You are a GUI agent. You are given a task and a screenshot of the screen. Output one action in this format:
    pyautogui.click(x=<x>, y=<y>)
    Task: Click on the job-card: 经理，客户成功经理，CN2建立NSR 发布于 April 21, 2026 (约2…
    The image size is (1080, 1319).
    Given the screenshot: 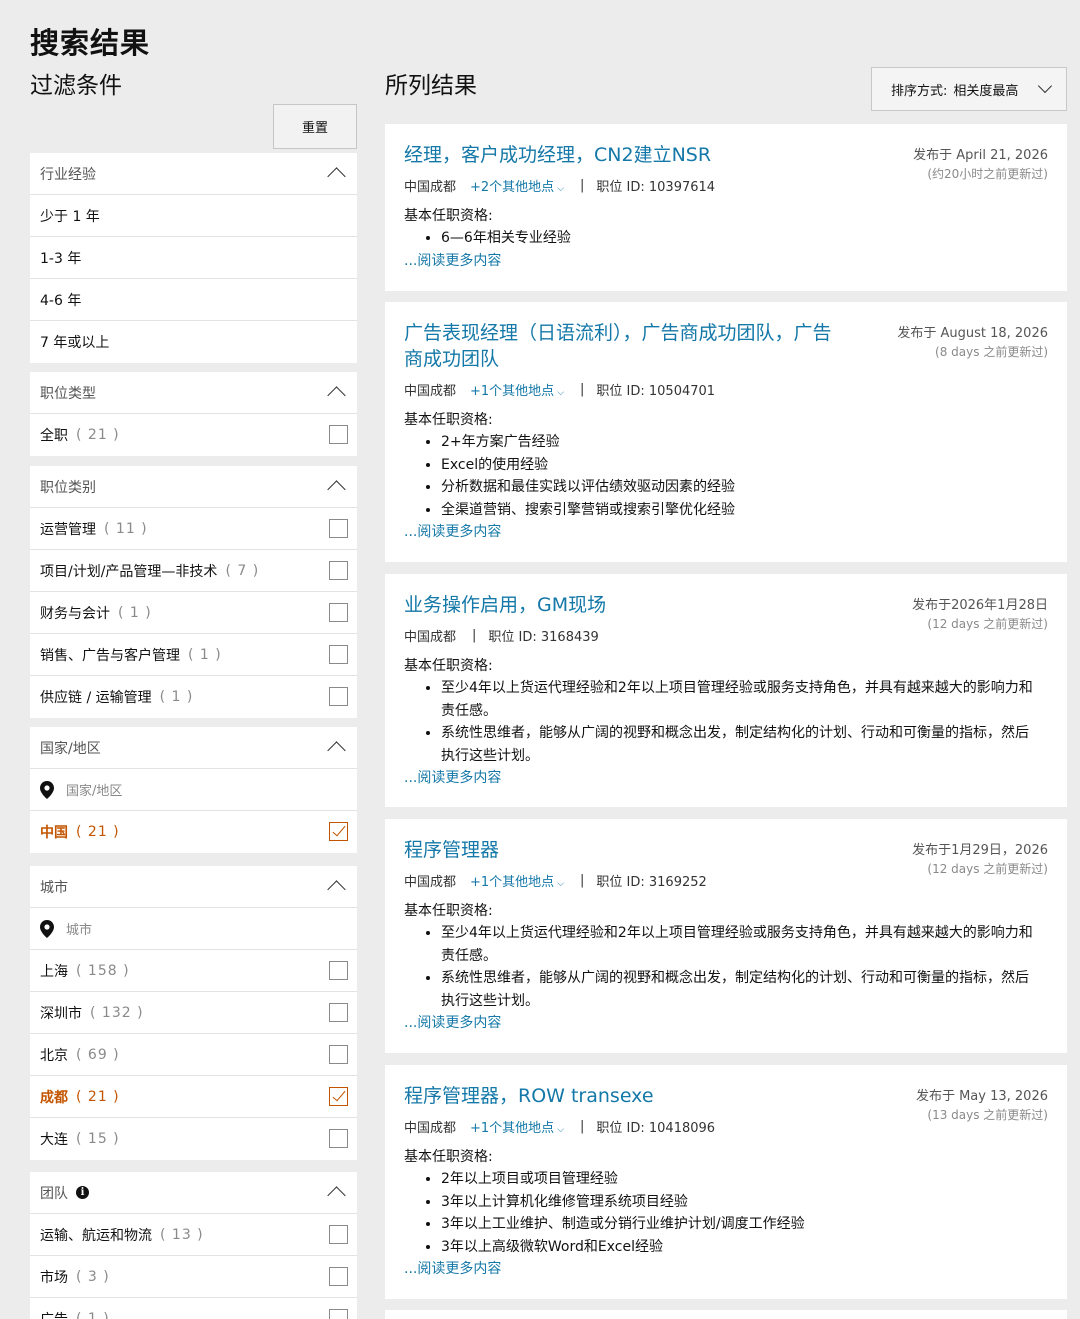 What is the action you would take?
    pyautogui.click(x=726, y=207)
    